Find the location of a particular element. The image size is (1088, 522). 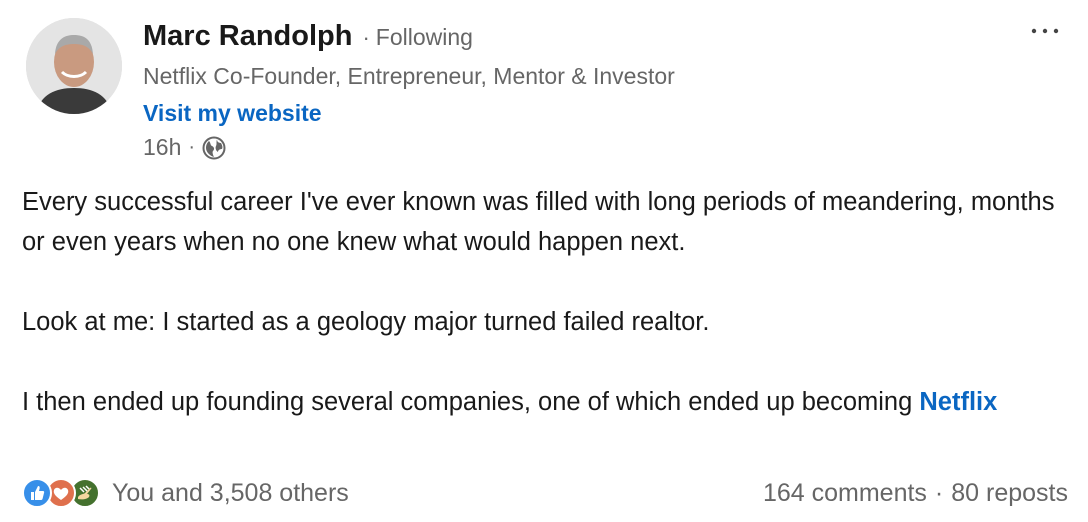

visit-website-link: Visit my website is located at coordinates (232, 113).